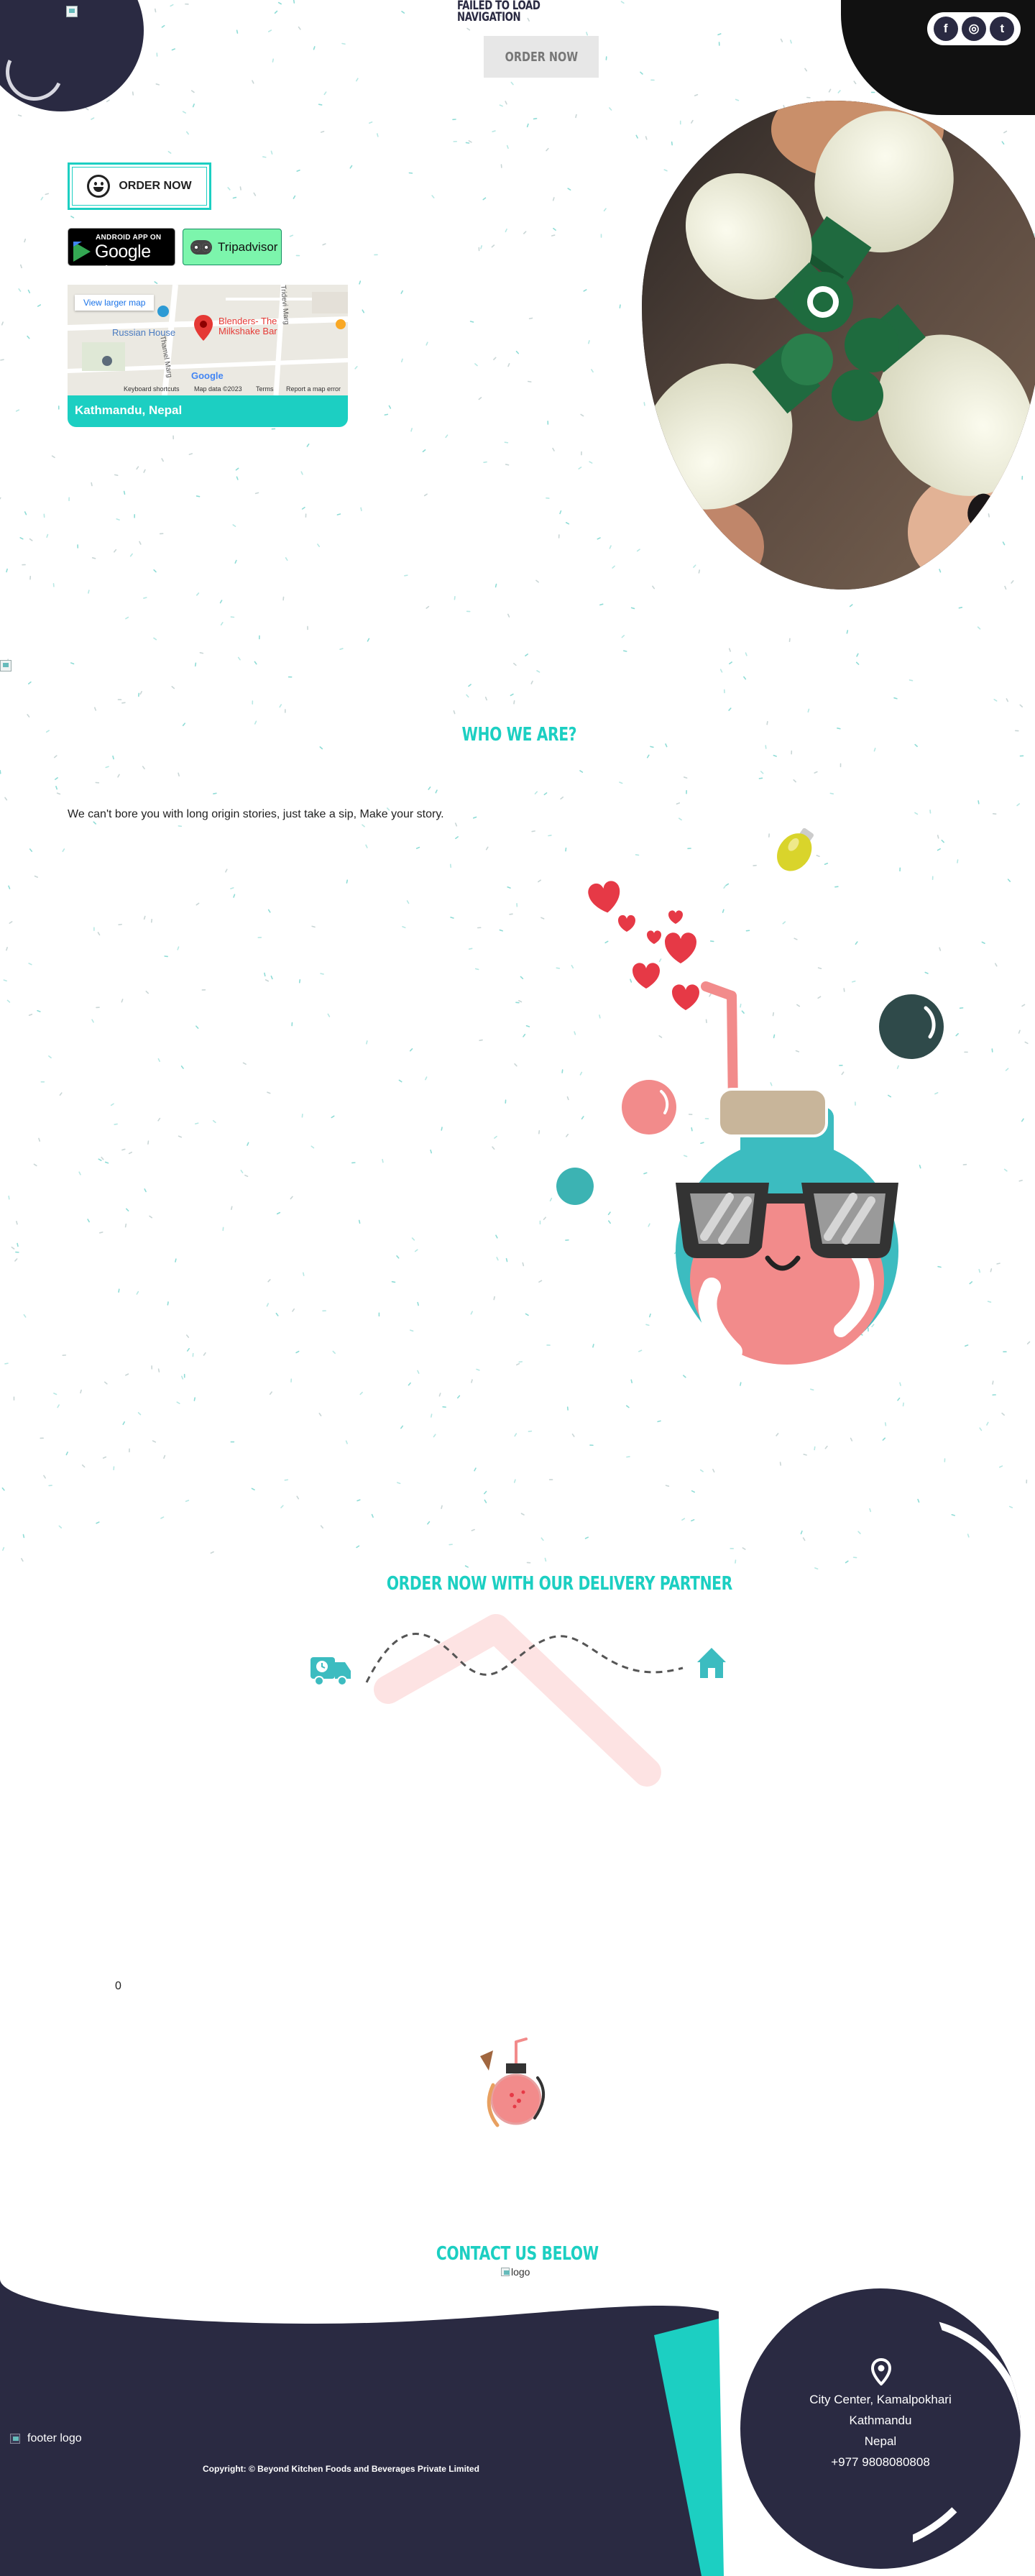 This screenshot has height=2576, width=1035. Describe the element at coordinates (129, 238) in the screenshot. I see `google-play-line1: ANDROID APP ON` at that location.